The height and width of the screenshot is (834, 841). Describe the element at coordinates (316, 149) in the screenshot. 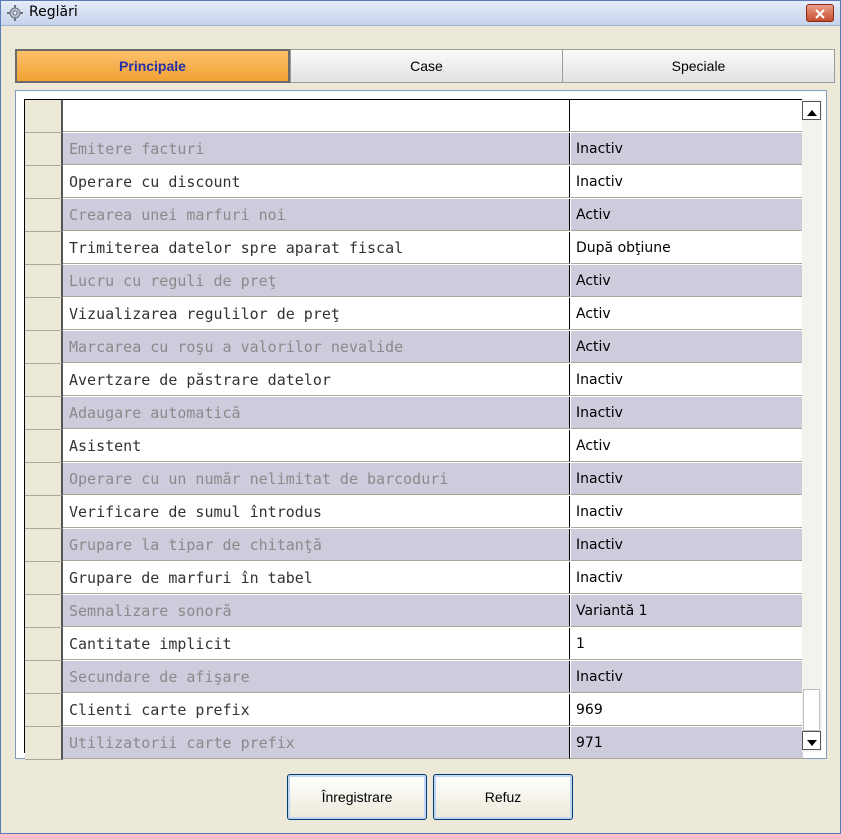

I see `setting-name-cell: Emitere facturi` at that location.